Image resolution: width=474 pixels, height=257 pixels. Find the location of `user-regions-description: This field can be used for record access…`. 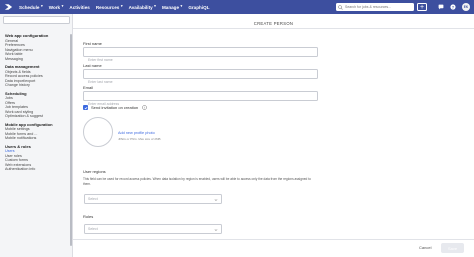

user-regions-description: This field can be used for record access… is located at coordinates (197, 181).